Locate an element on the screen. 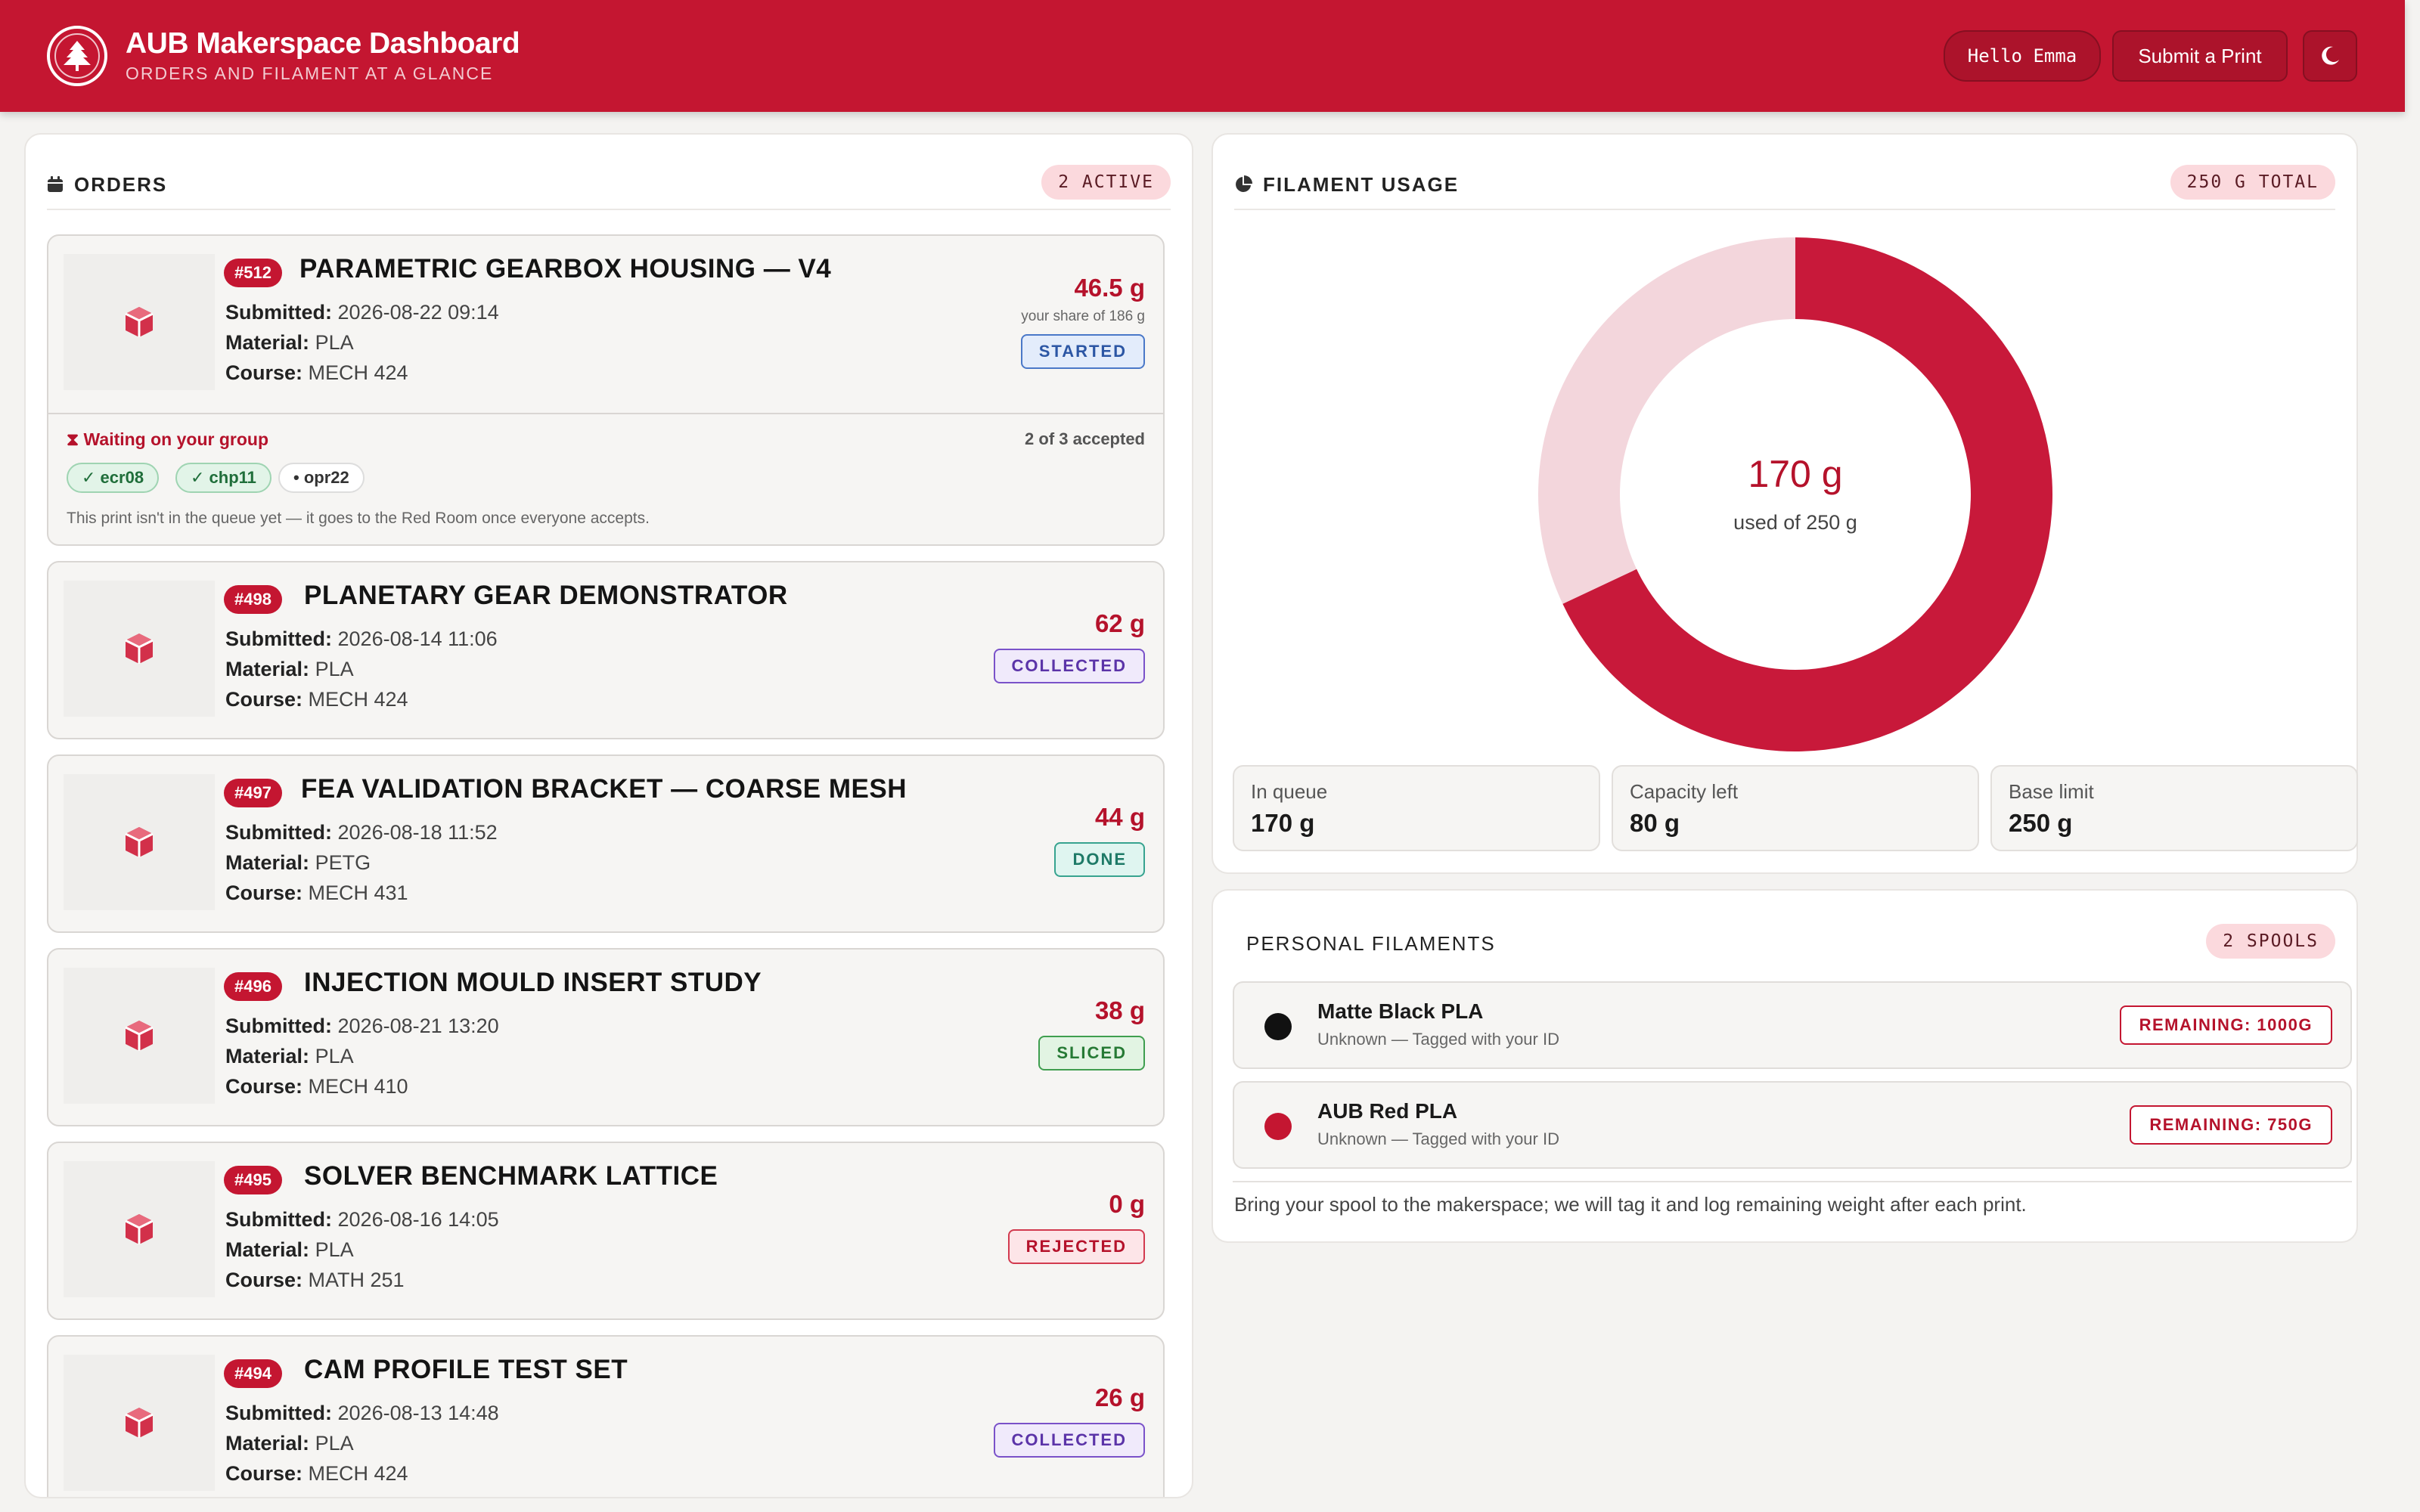 The height and width of the screenshot is (1512, 2420). personal-divider is located at coordinates (1792, 1181).